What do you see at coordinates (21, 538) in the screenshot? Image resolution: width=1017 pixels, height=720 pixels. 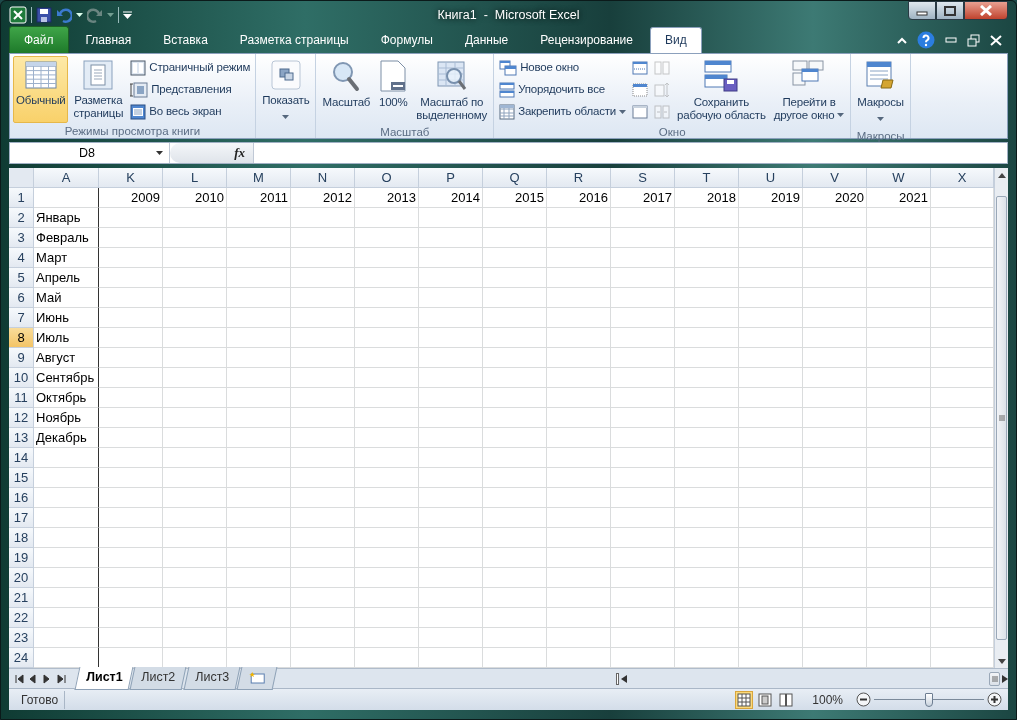 I see `row-header: 18` at bounding box center [21, 538].